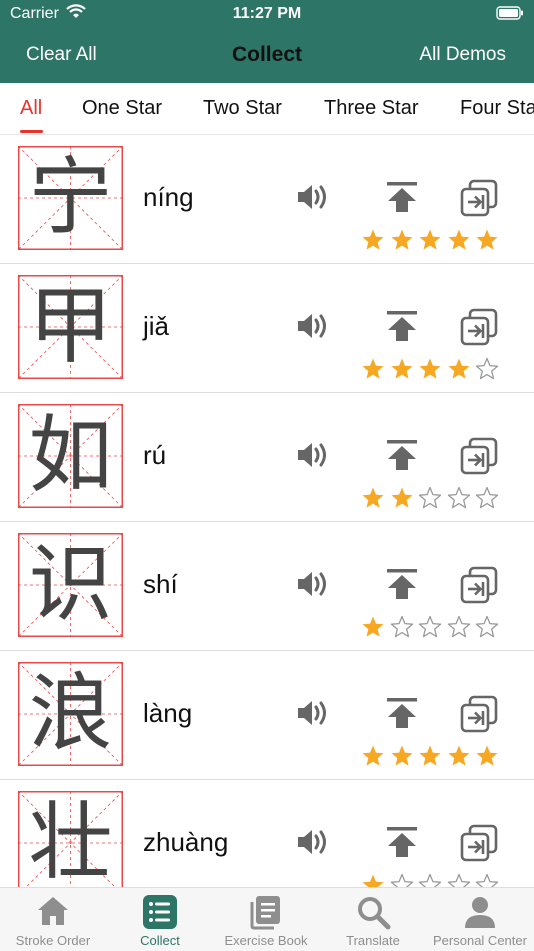 The height and width of the screenshot is (951, 534). What do you see at coordinates (267, 833) in the screenshot?
I see `list-item: 壮 zhuàng` at bounding box center [267, 833].